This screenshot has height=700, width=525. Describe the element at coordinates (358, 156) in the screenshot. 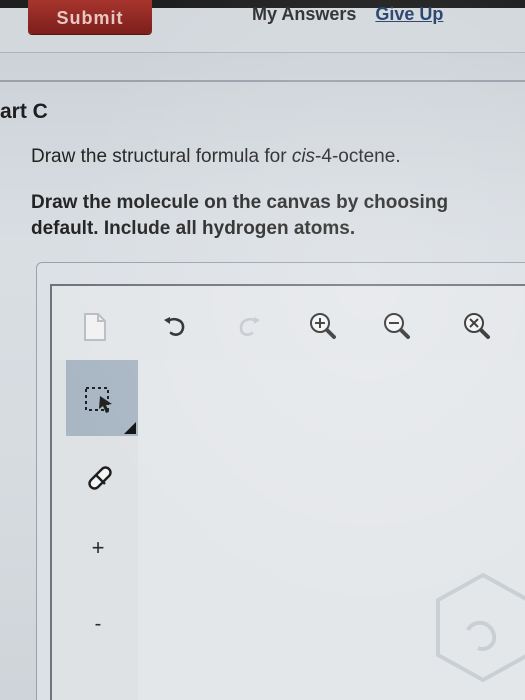

I see `prompt-suffix: -4-octene.` at that location.